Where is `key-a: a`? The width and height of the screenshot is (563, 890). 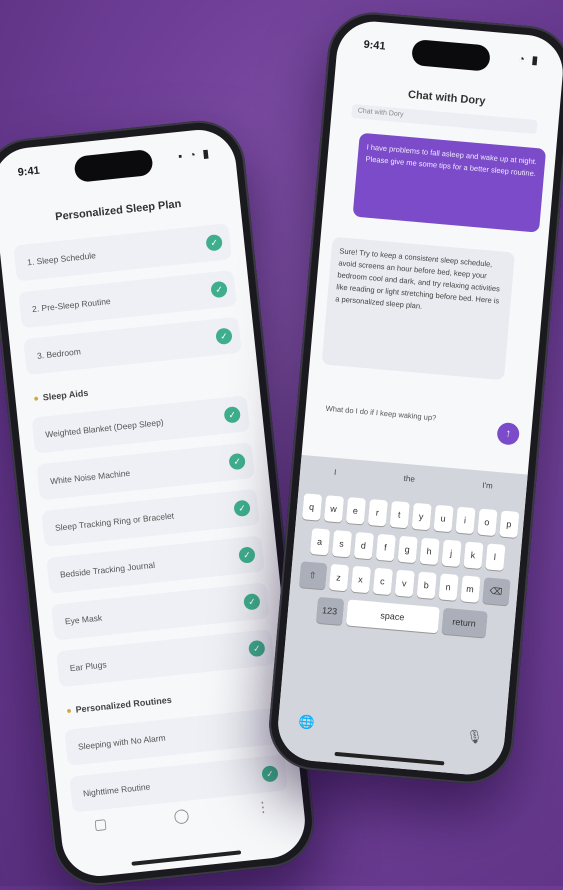 key-a: a is located at coordinates (319, 542).